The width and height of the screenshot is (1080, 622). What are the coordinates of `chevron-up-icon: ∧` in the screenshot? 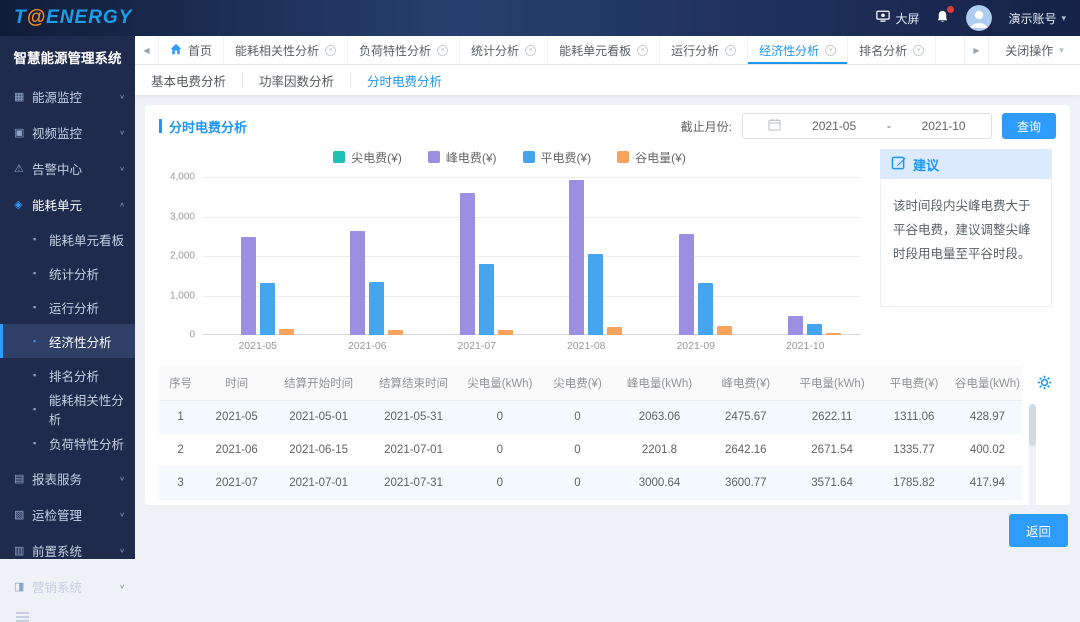 It's located at (122, 204).